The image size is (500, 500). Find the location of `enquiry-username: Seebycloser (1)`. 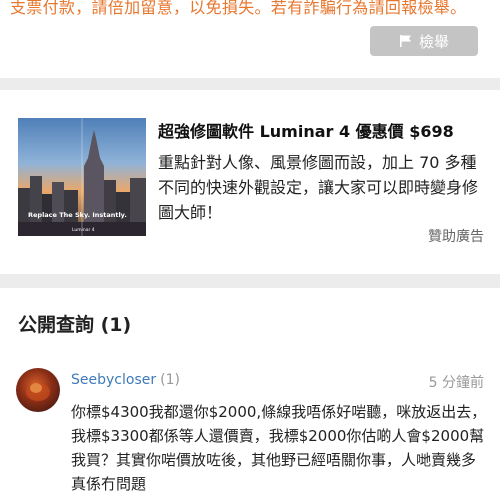

enquiry-username: Seebycloser (1) is located at coordinates (125, 380).